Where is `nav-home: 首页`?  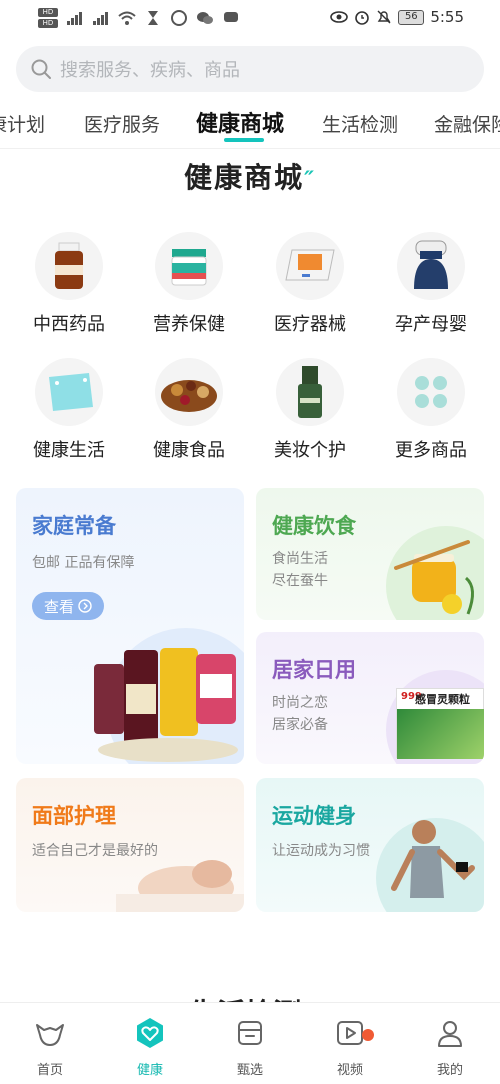 nav-home: 首页 is located at coordinates (50, 1047).